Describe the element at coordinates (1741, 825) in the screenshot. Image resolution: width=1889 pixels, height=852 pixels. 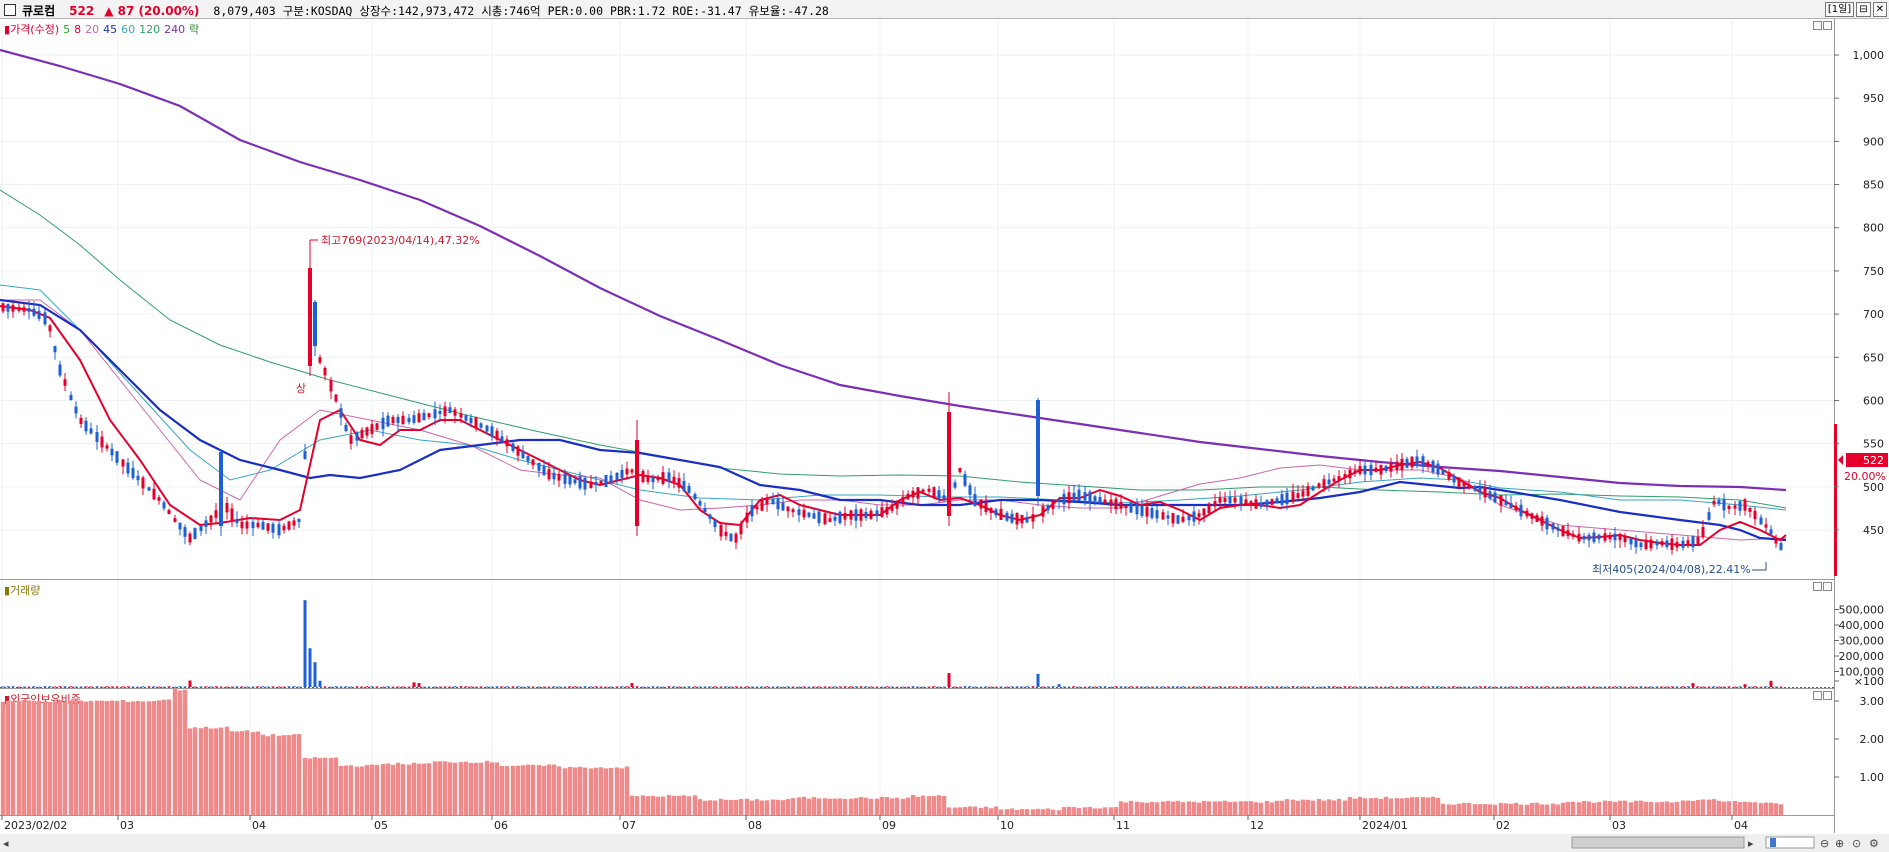
I see `x-tick-label: 04` at that location.